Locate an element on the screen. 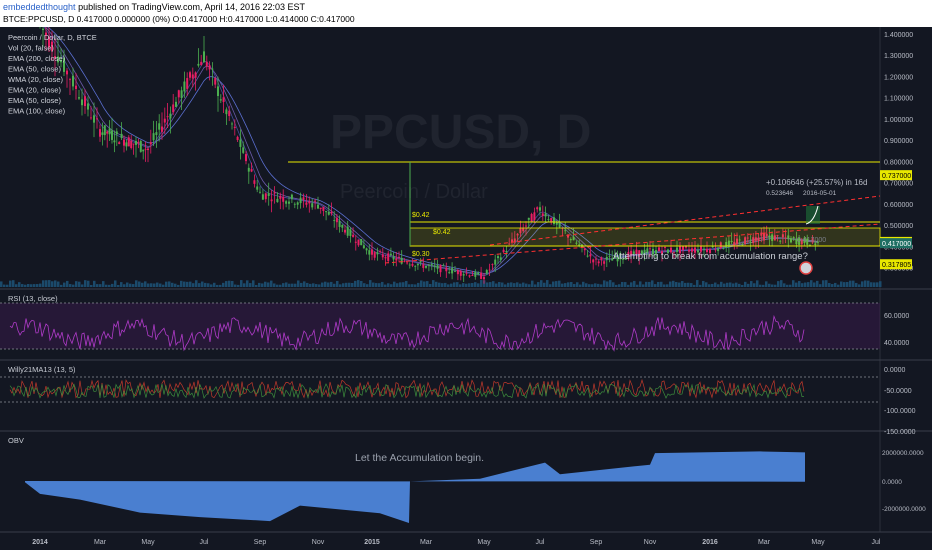 The width and height of the screenshot is (932, 550). legend-item: EMA (20, close) is located at coordinates (34, 90).